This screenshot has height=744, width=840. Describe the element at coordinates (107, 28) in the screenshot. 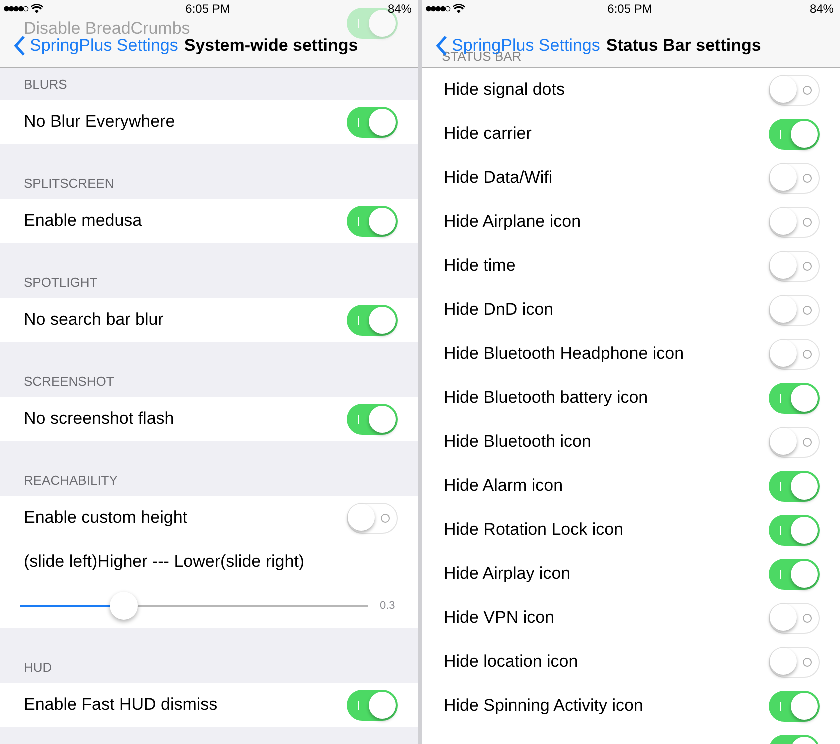

I see `setting-label: Disable BreadCrumbs` at that location.